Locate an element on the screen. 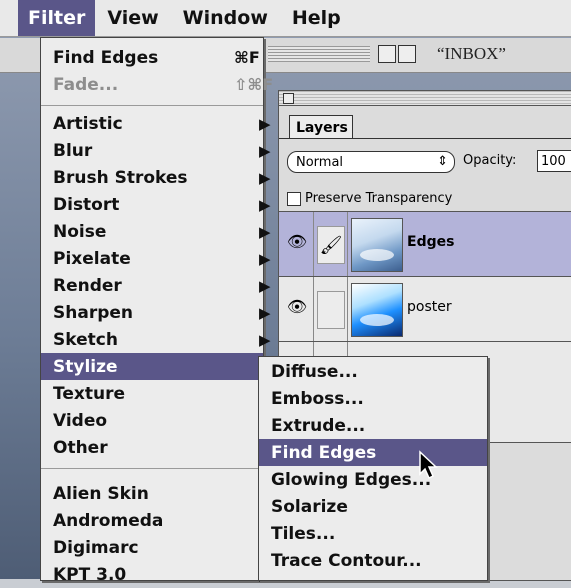  opacity-label: Opacity: is located at coordinates (490, 160).